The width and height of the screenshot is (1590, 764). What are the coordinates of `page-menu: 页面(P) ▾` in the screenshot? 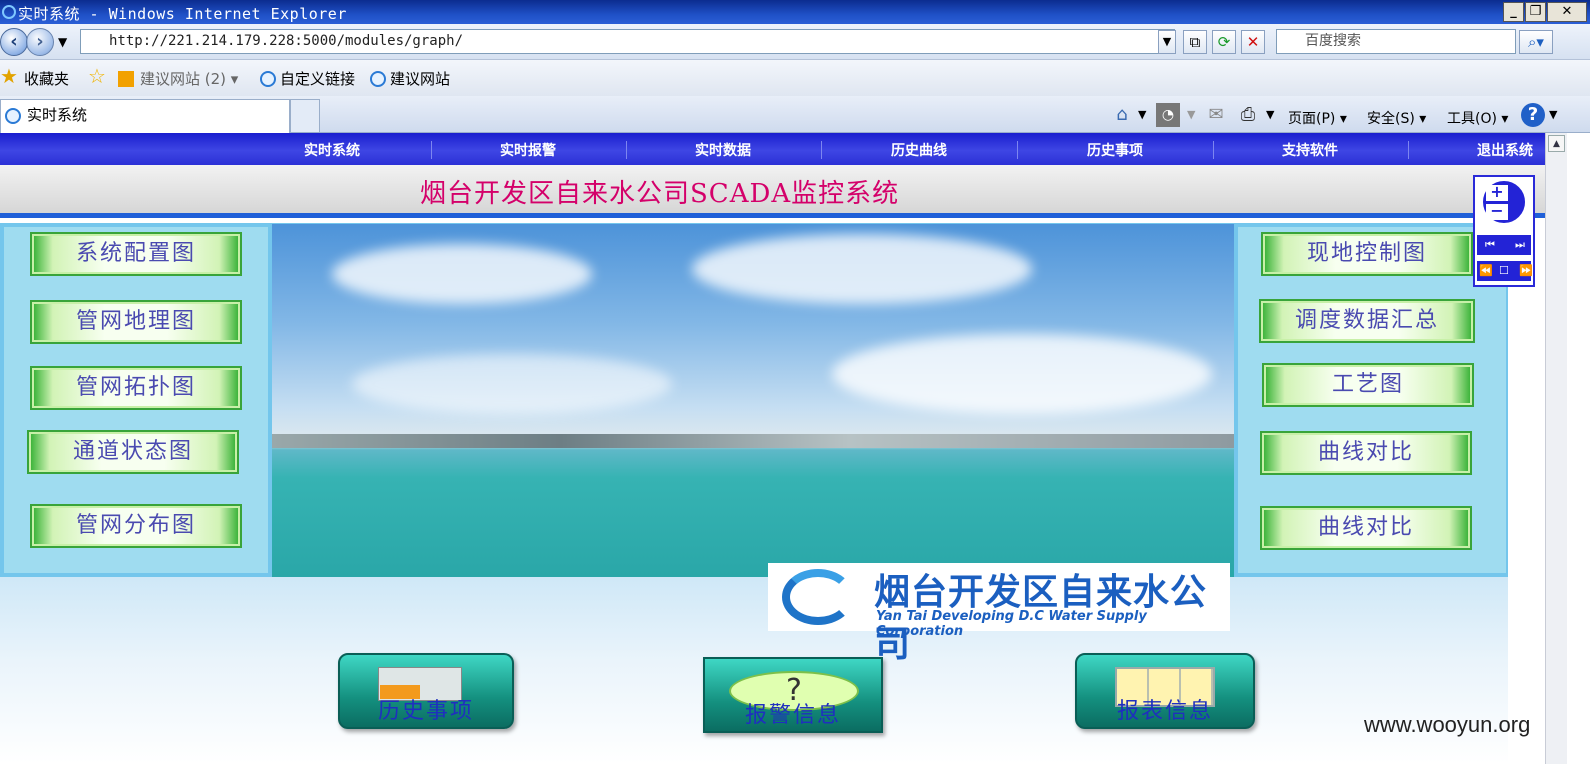 It's located at (1317, 118).